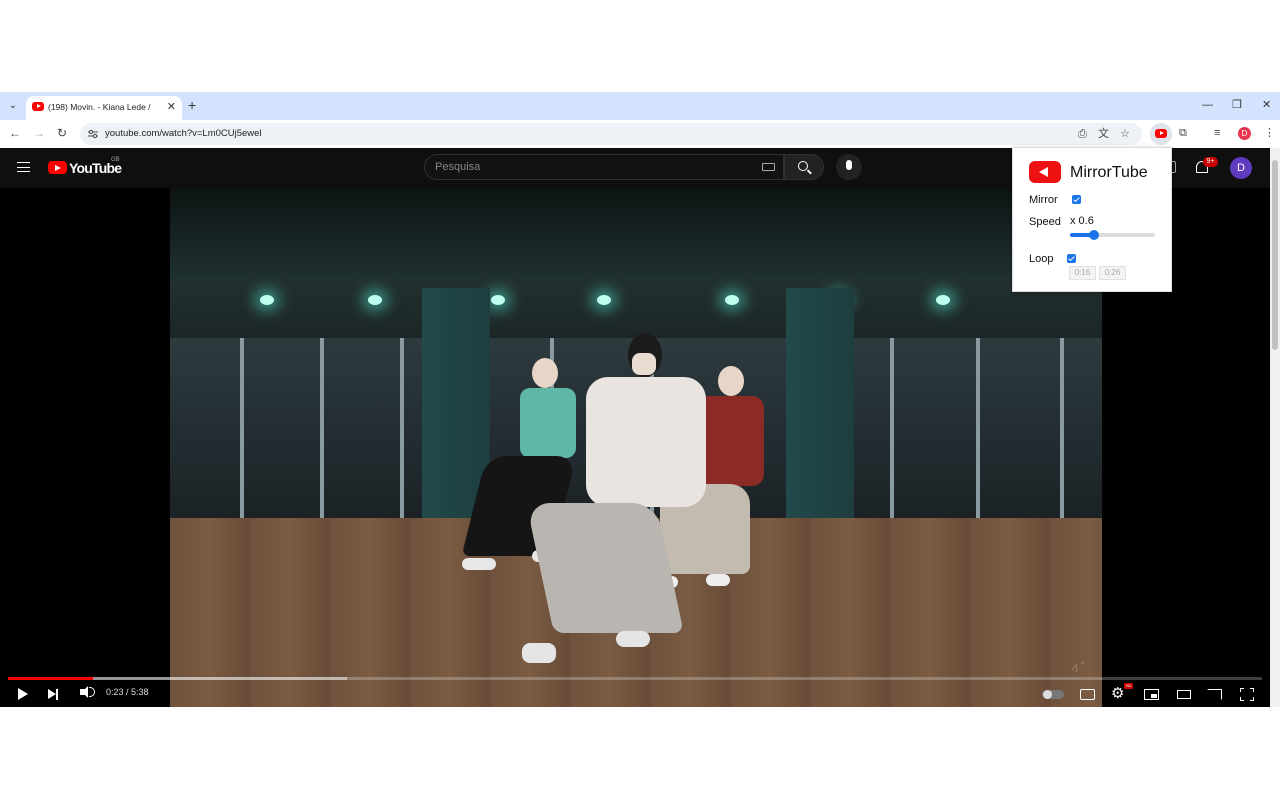 The image size is (1280, 800). I want to click on time-display: 0:23 / 5:38, so click(127, 692).